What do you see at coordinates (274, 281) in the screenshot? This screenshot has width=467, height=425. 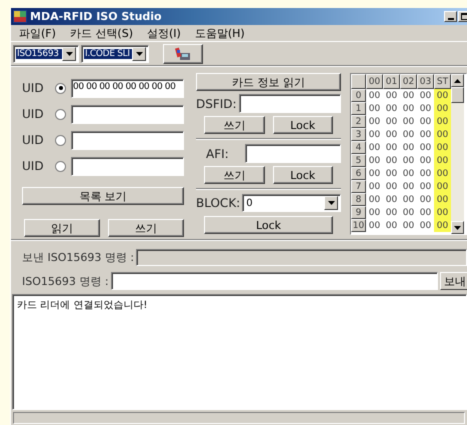 I see `command-field` at bounding box center [274, 281].